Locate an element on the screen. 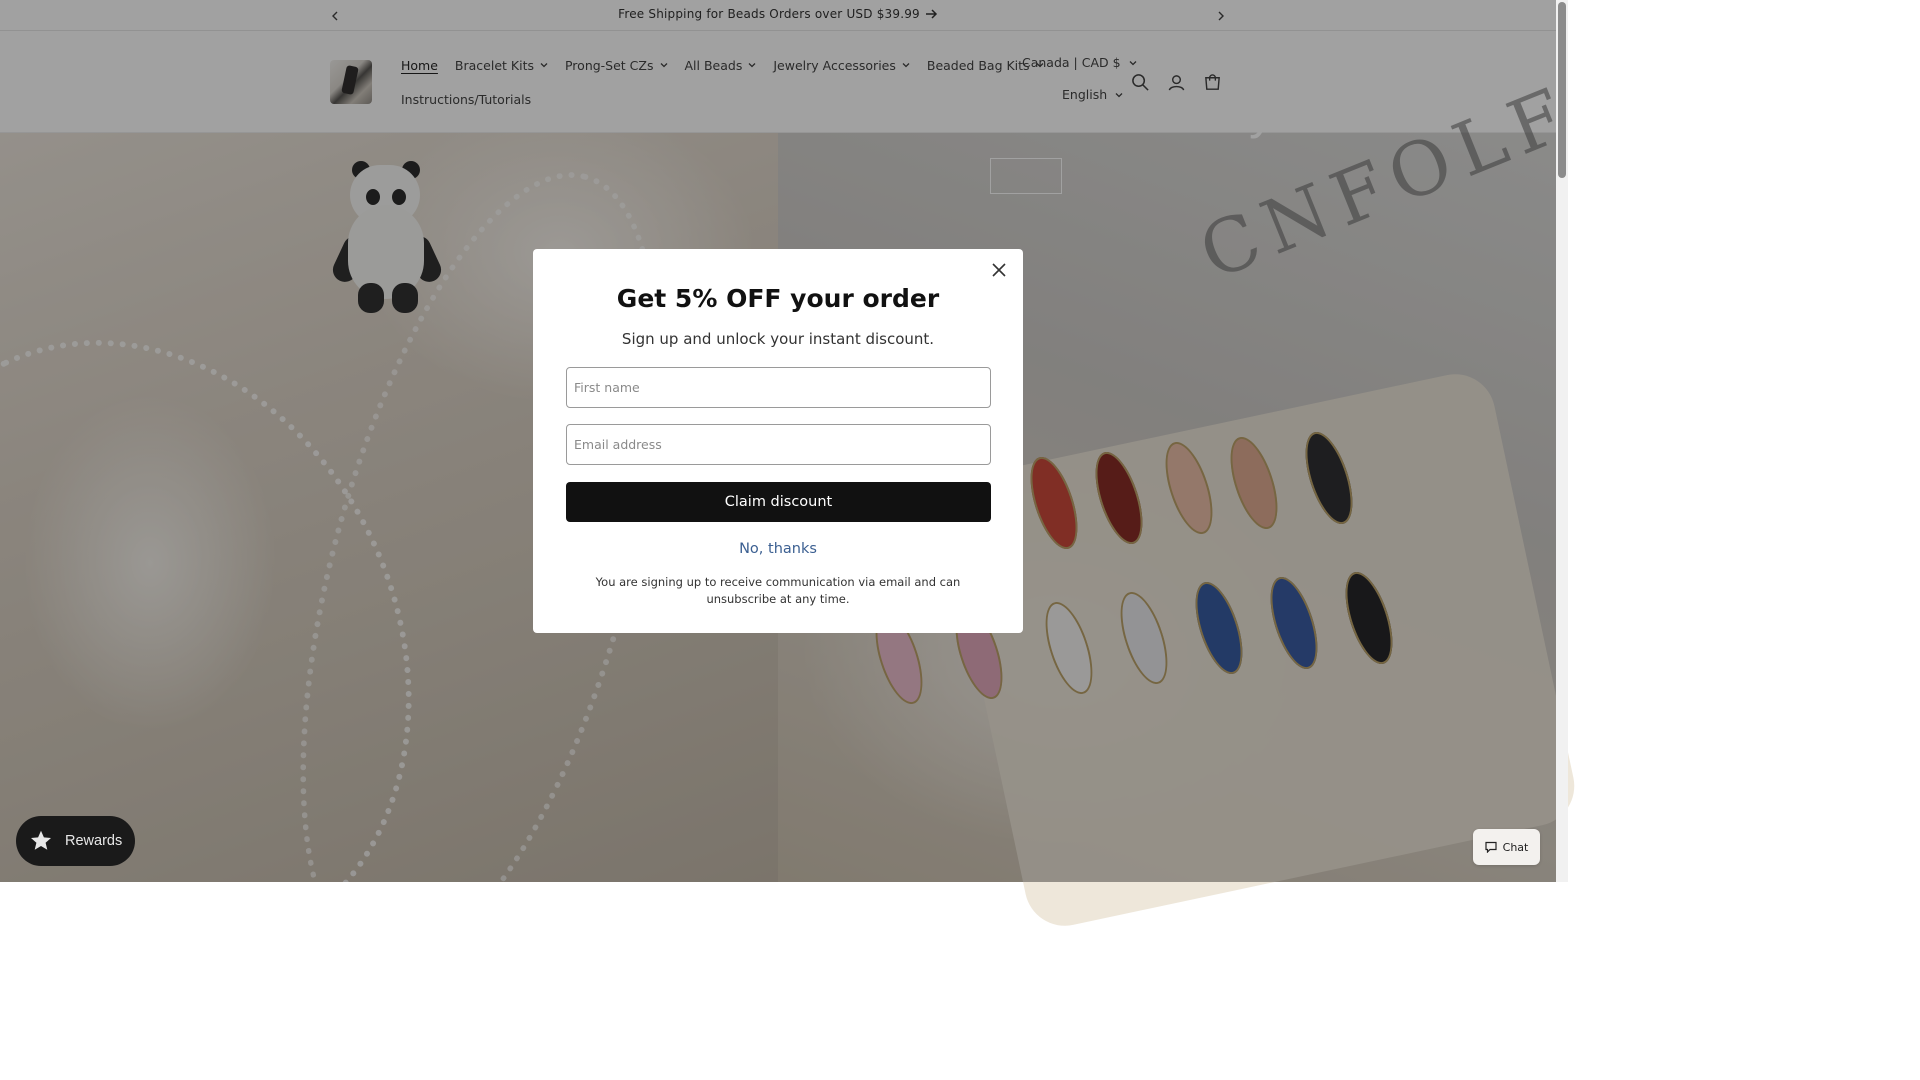  popup-title: Get 5% OFF your order is located at coordinates (778, 298).